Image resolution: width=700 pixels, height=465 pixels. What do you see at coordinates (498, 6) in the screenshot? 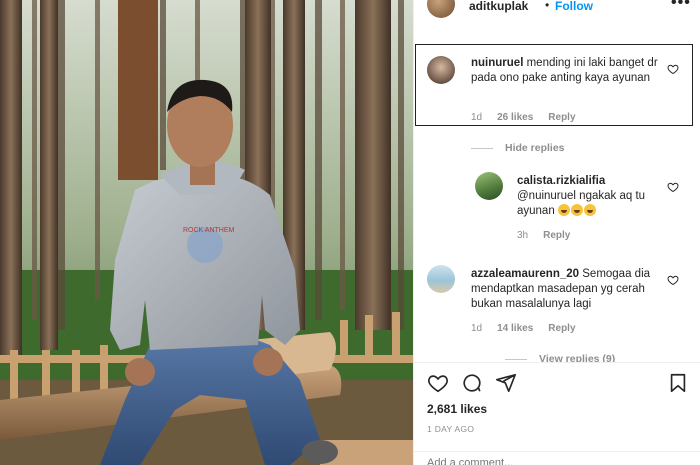
I see `author-username: aditkuplak` at bounding box center [498, 6].